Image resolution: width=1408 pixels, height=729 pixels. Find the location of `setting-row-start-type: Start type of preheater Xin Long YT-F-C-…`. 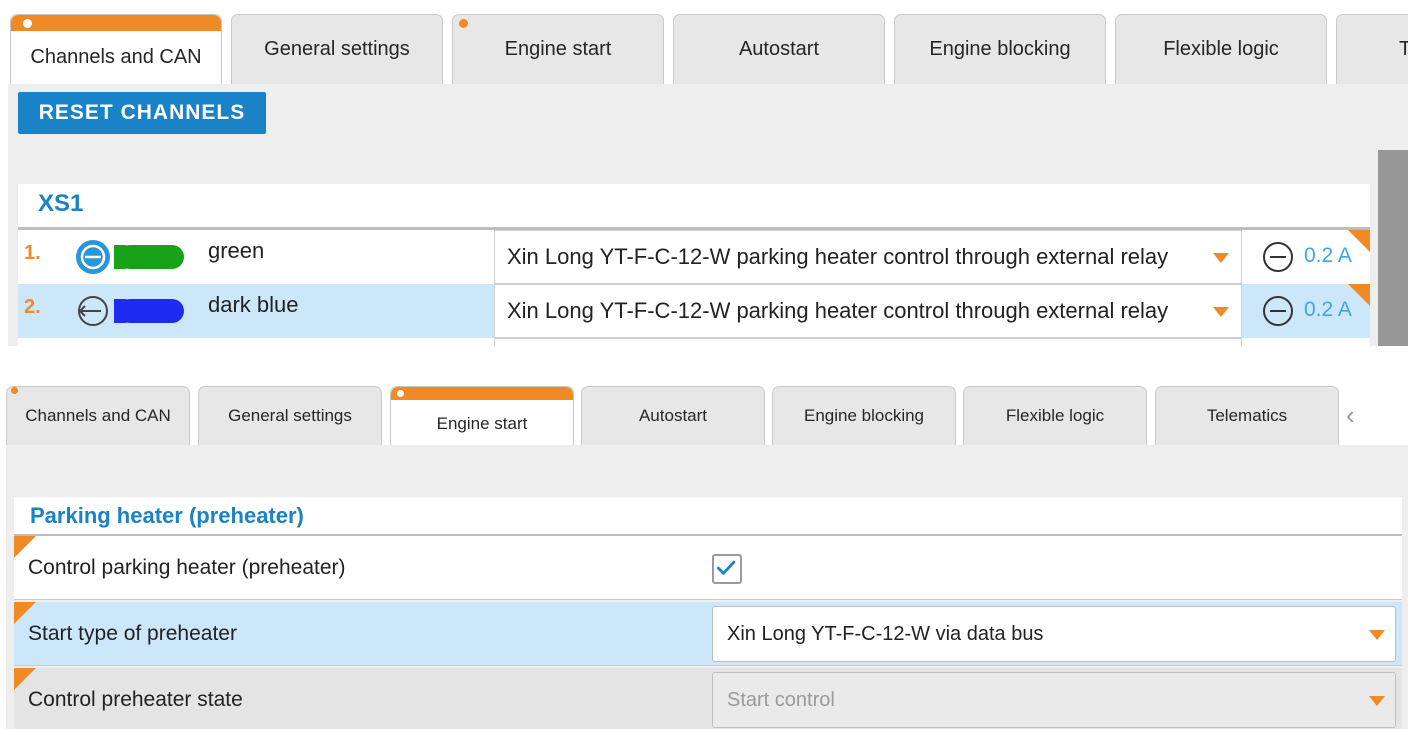

setting-row-start-type: Start type of preheater Xin Long YT-F-C-… is located at coordinates (708, 634).